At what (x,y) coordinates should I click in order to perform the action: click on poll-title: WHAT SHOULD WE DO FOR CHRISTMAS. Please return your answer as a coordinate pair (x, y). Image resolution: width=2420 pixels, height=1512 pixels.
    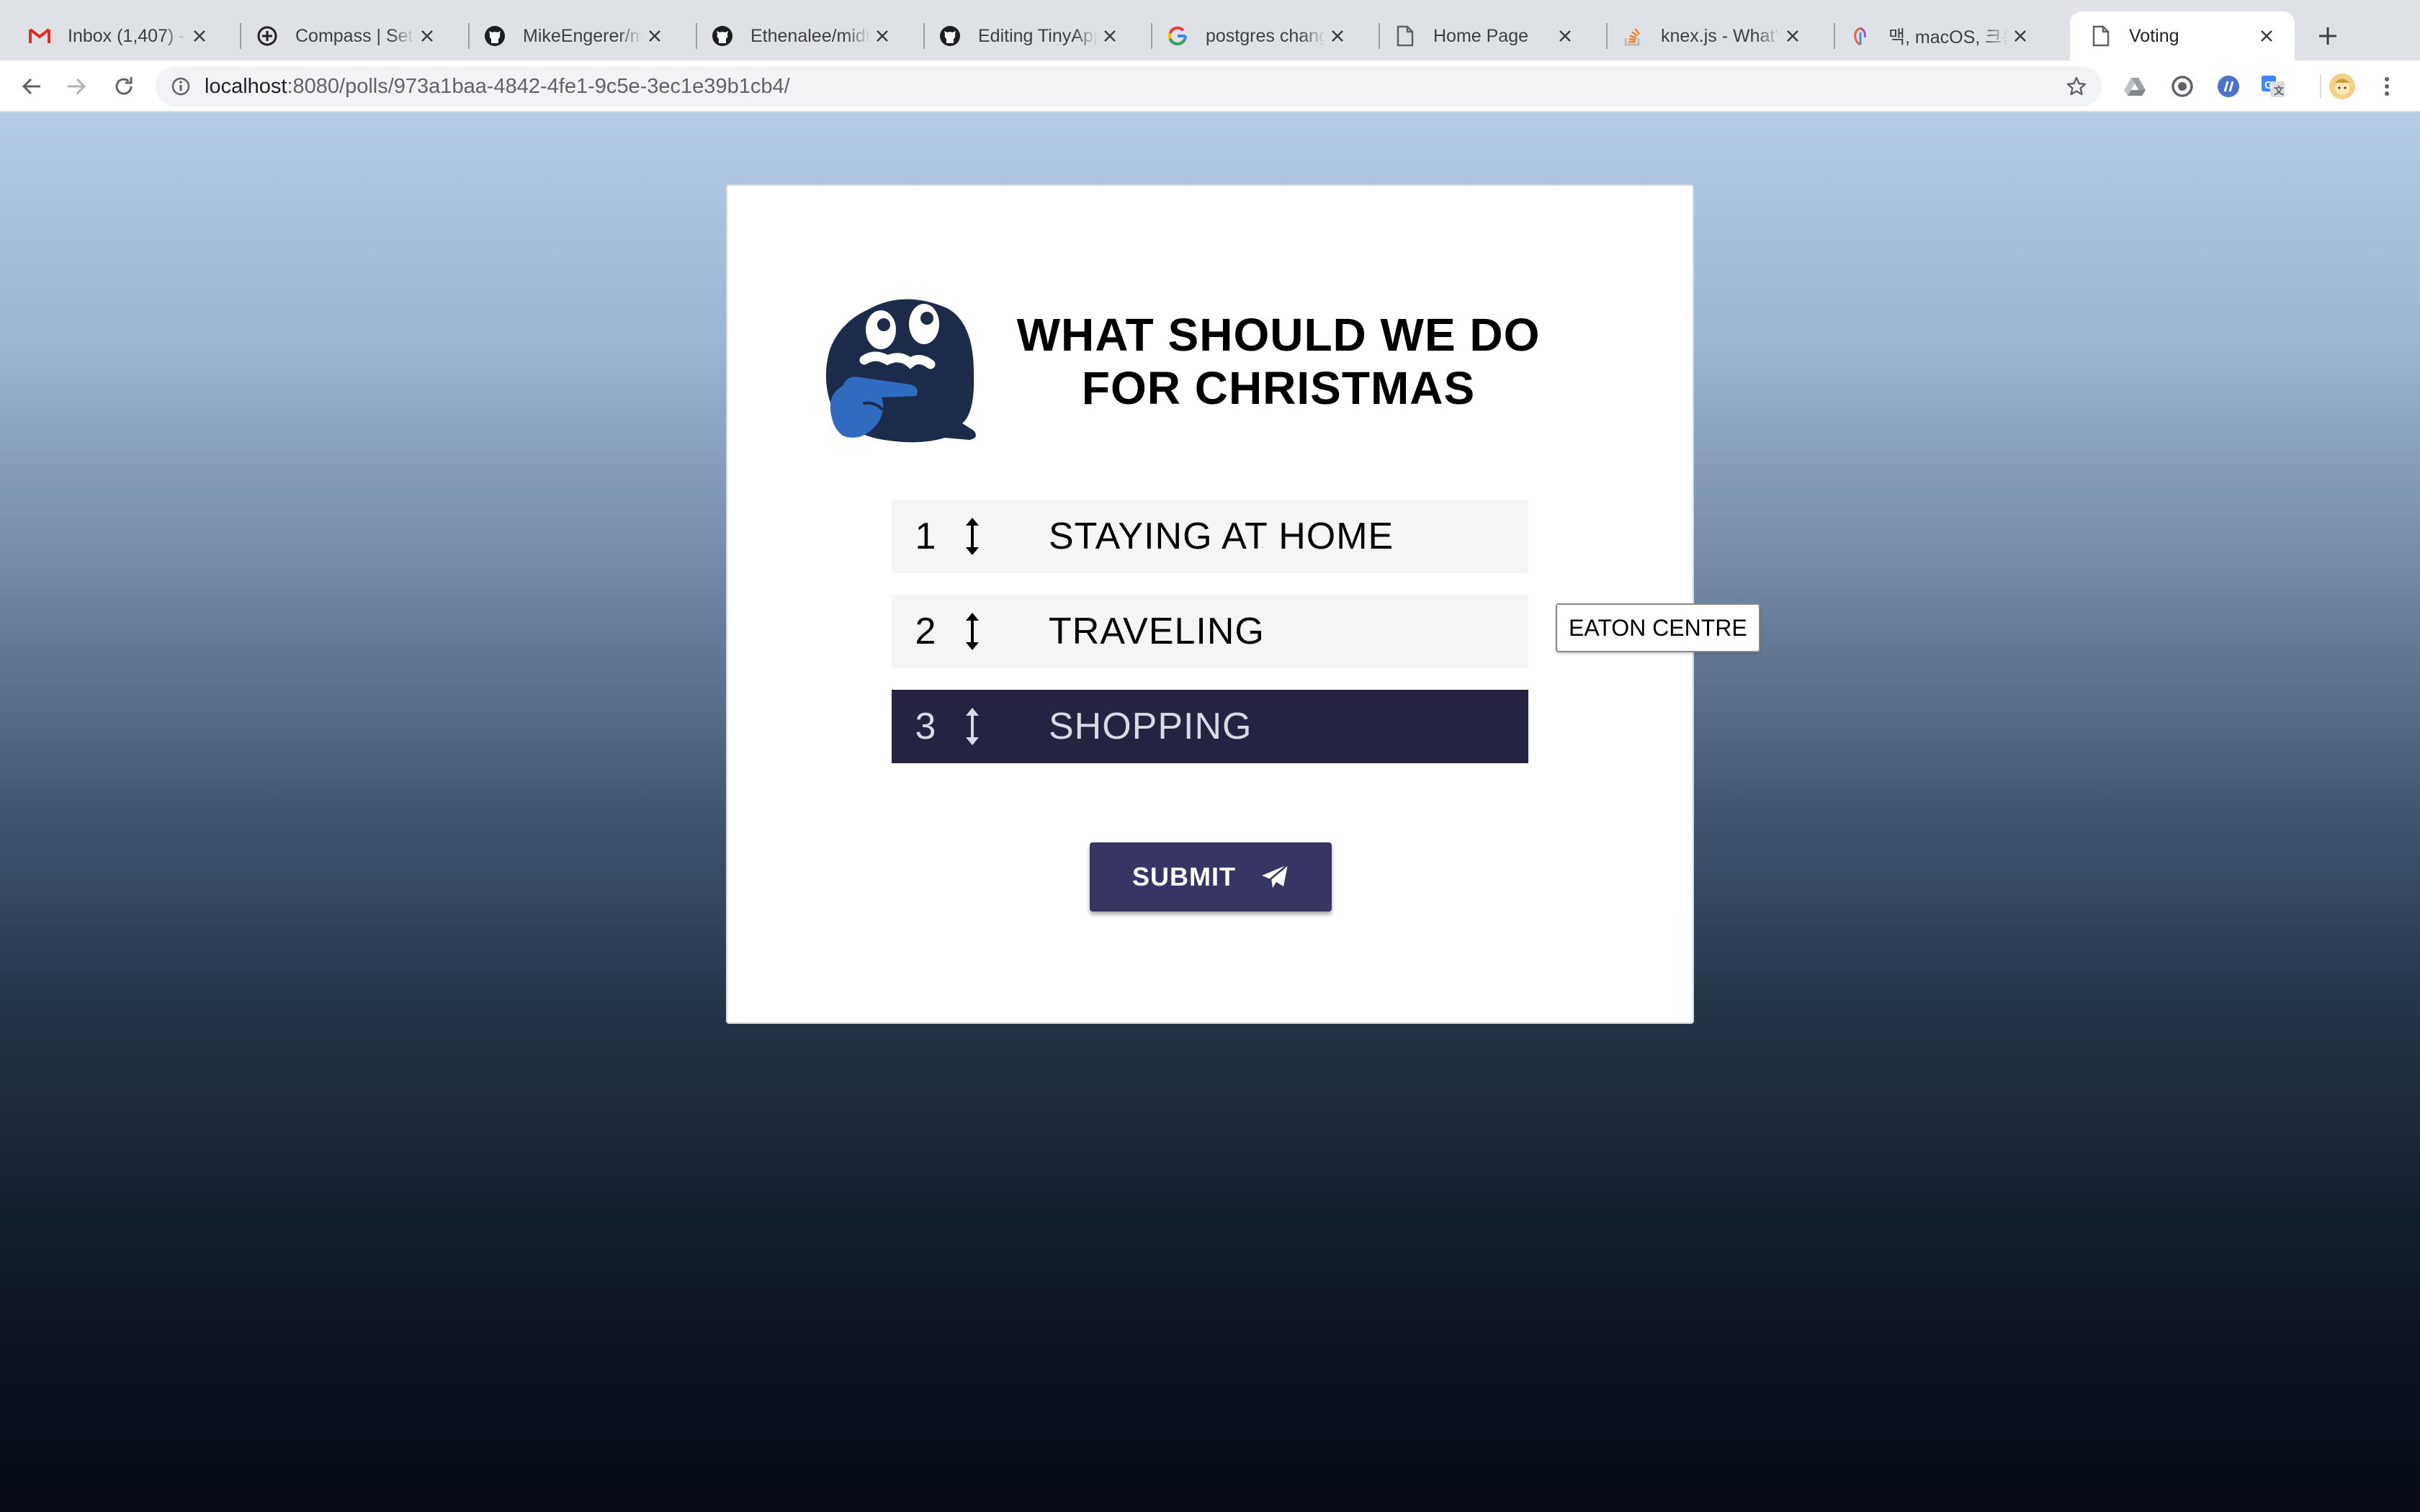
    Looking at the image, I should click on (1278, 361).